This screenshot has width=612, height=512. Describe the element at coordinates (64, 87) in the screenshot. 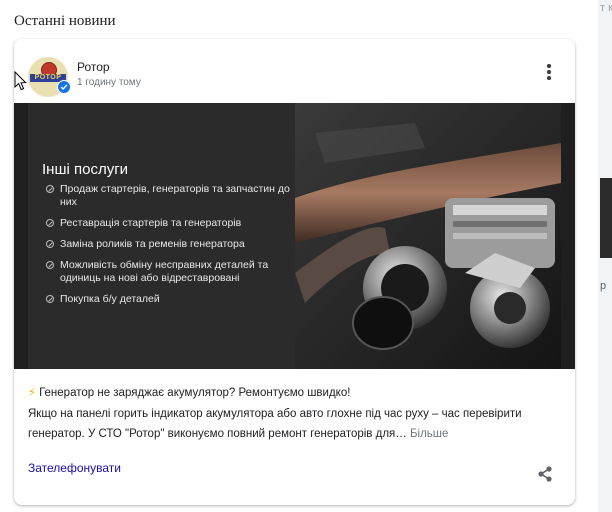

I see `verified-check-icon` at that location.